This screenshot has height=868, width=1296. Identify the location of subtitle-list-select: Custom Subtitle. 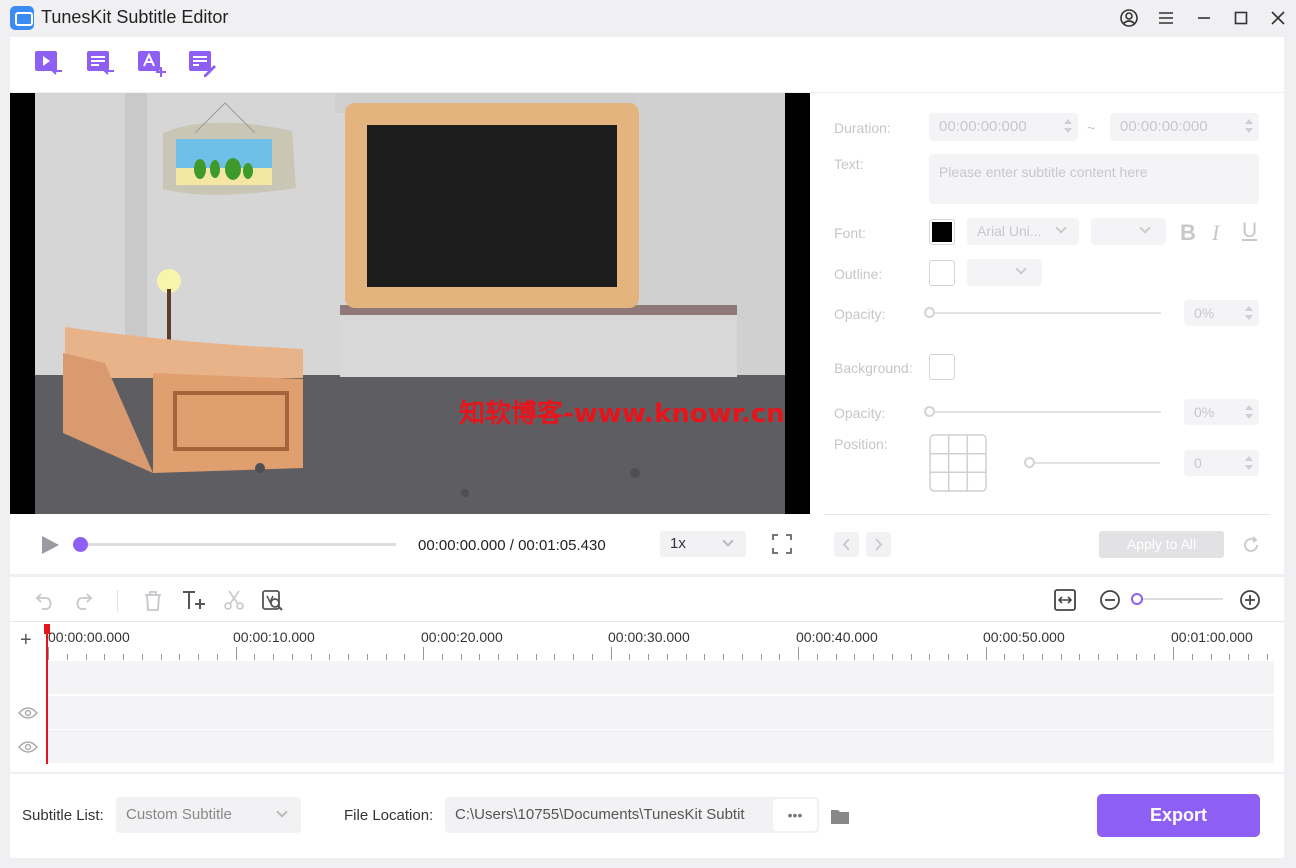
(208, 815).